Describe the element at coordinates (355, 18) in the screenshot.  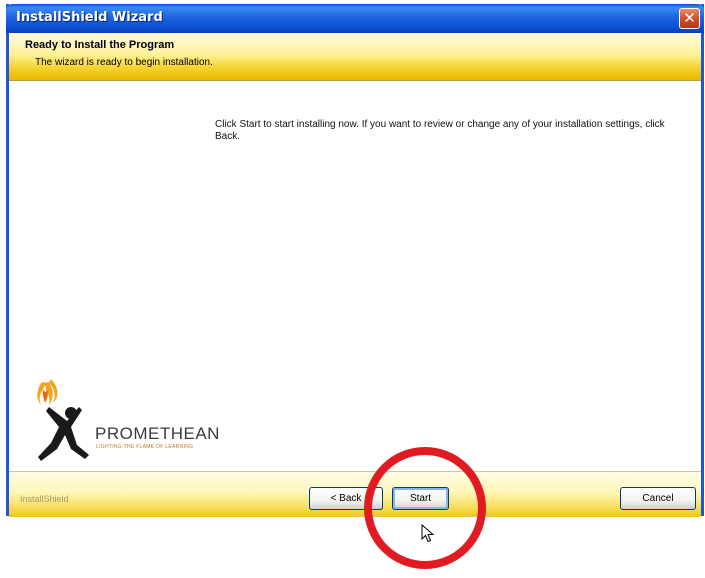
I see `title-bar: InstallShield Wizard ✕` at that location.